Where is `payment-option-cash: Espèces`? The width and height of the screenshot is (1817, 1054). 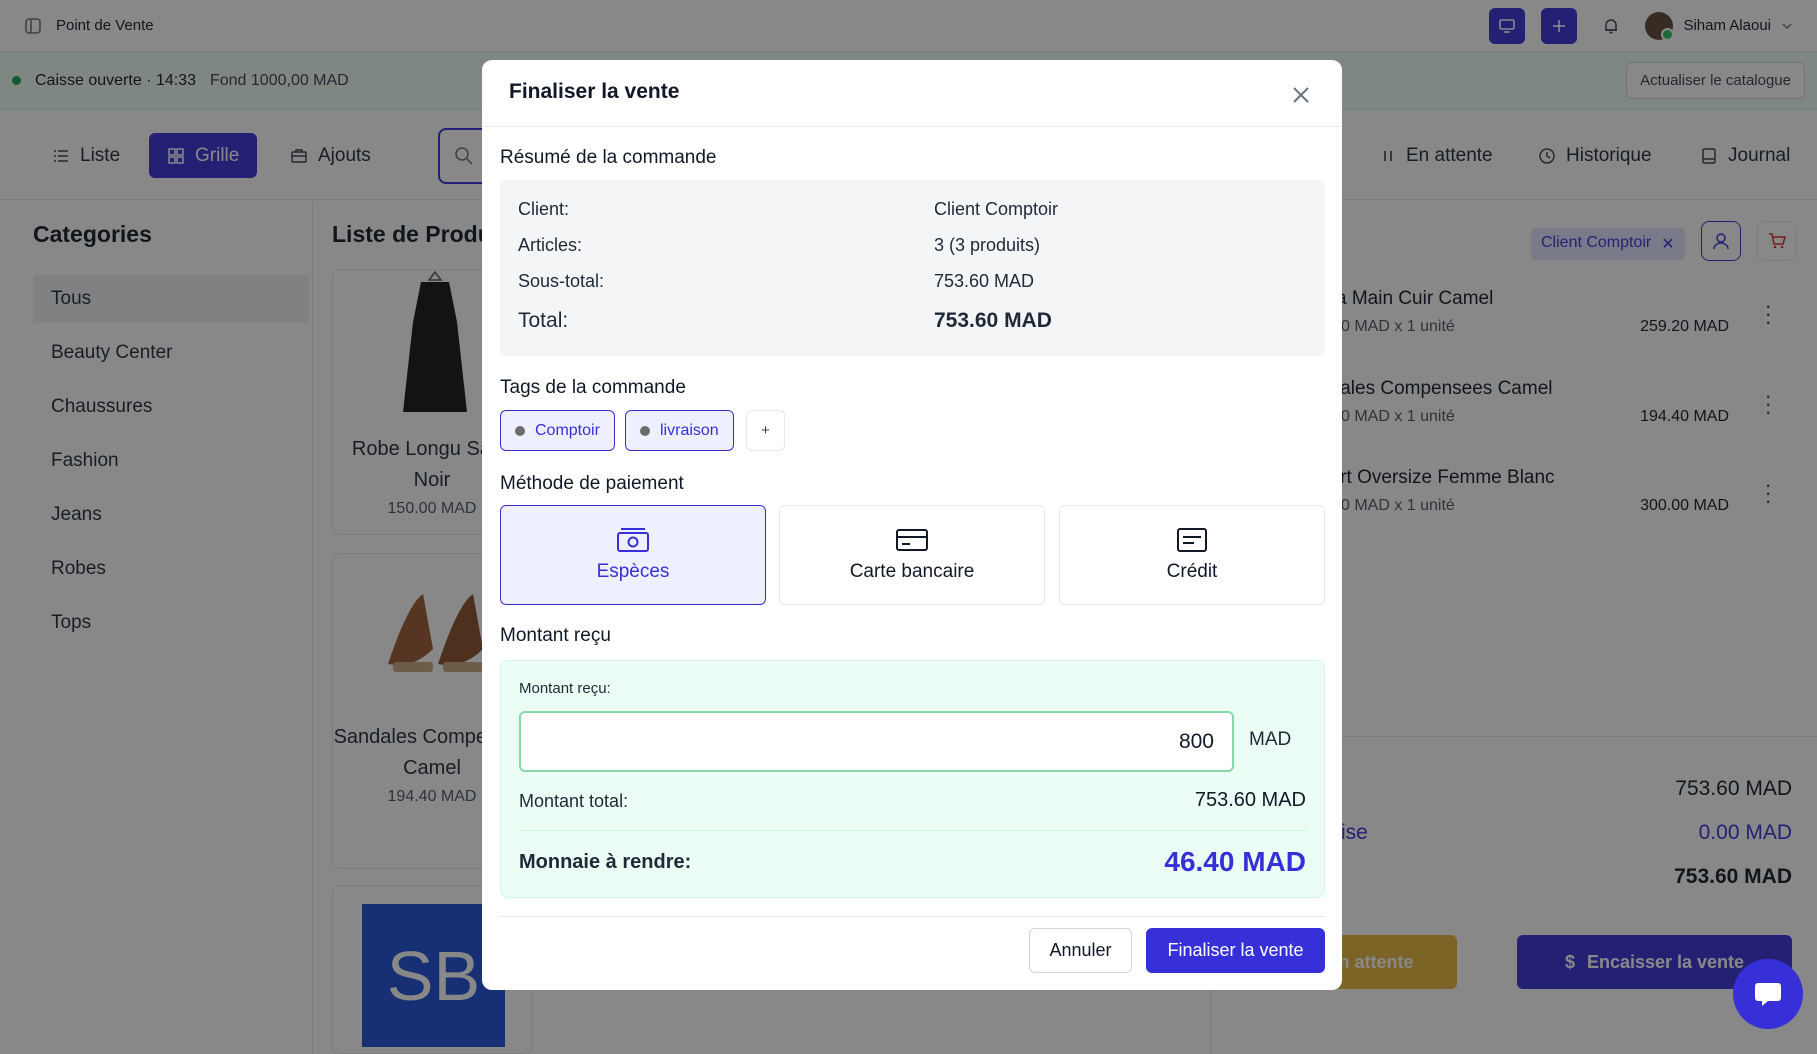
payment-option-cash: Espèces is located at coordinates (633, 555).